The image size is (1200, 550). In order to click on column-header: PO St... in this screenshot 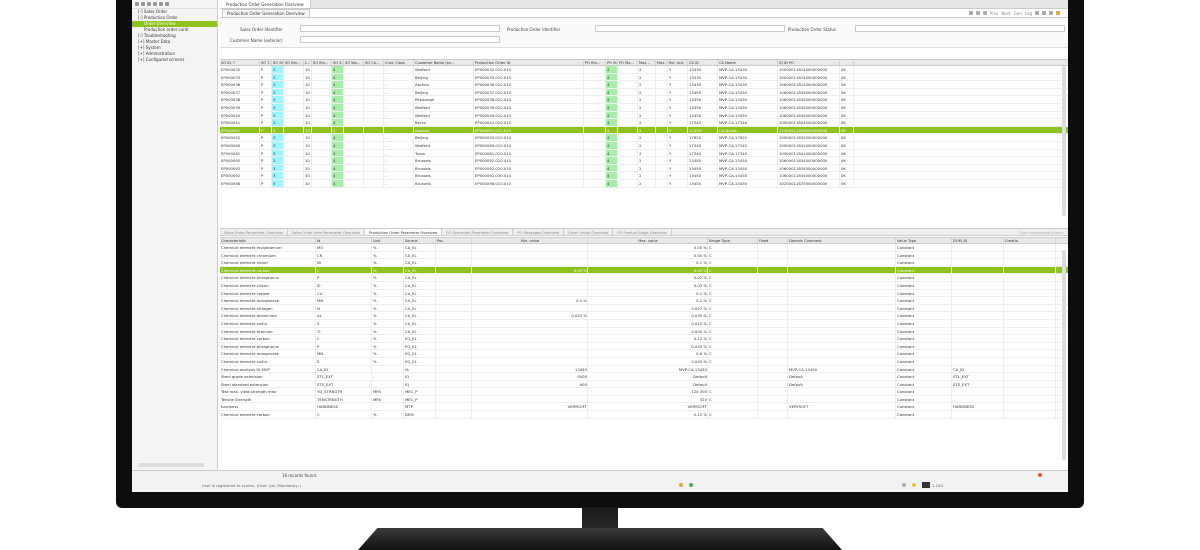, I will do `click(612, 62)`.